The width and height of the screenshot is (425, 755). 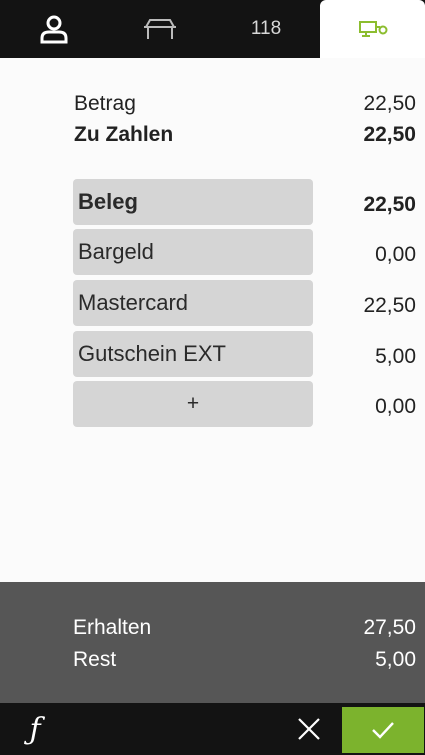 I want to click on tab-guest, so click(x=54, y=29).